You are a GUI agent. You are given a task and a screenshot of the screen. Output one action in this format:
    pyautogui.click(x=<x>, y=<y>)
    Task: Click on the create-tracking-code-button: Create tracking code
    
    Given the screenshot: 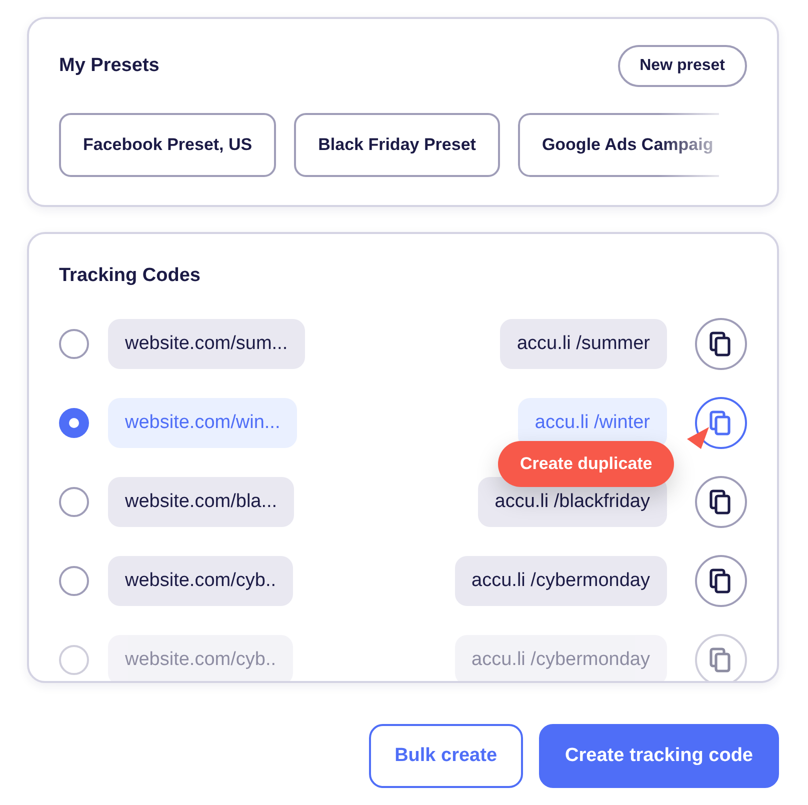 What is the action you would take?
    pyautogui.click(x=659, y=756)
    